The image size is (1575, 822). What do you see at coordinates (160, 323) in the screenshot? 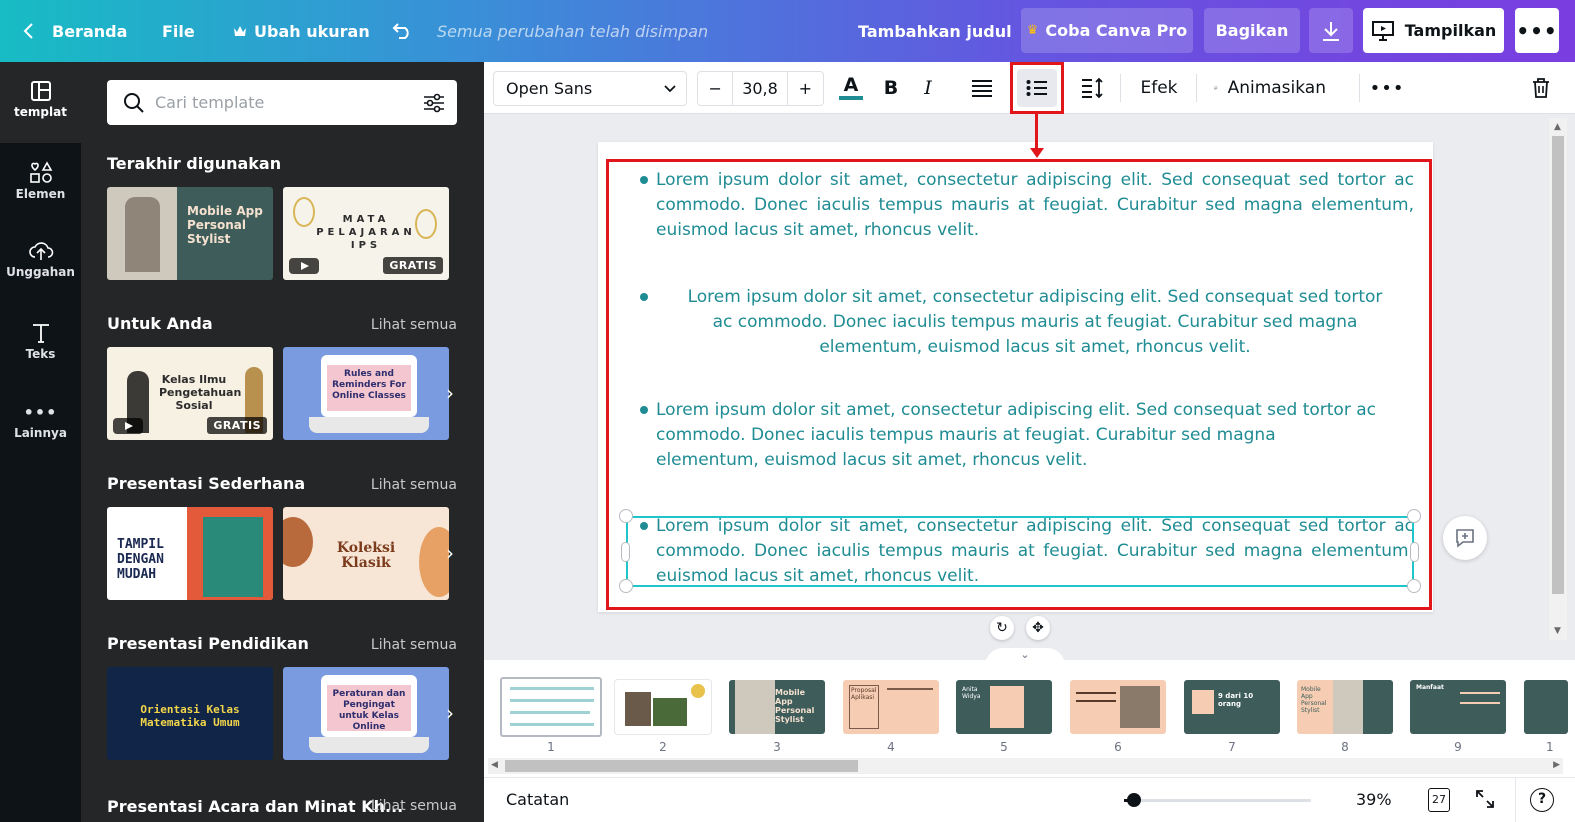
I see `section-title: Untuk Anda` at bounding box center [160, 323].